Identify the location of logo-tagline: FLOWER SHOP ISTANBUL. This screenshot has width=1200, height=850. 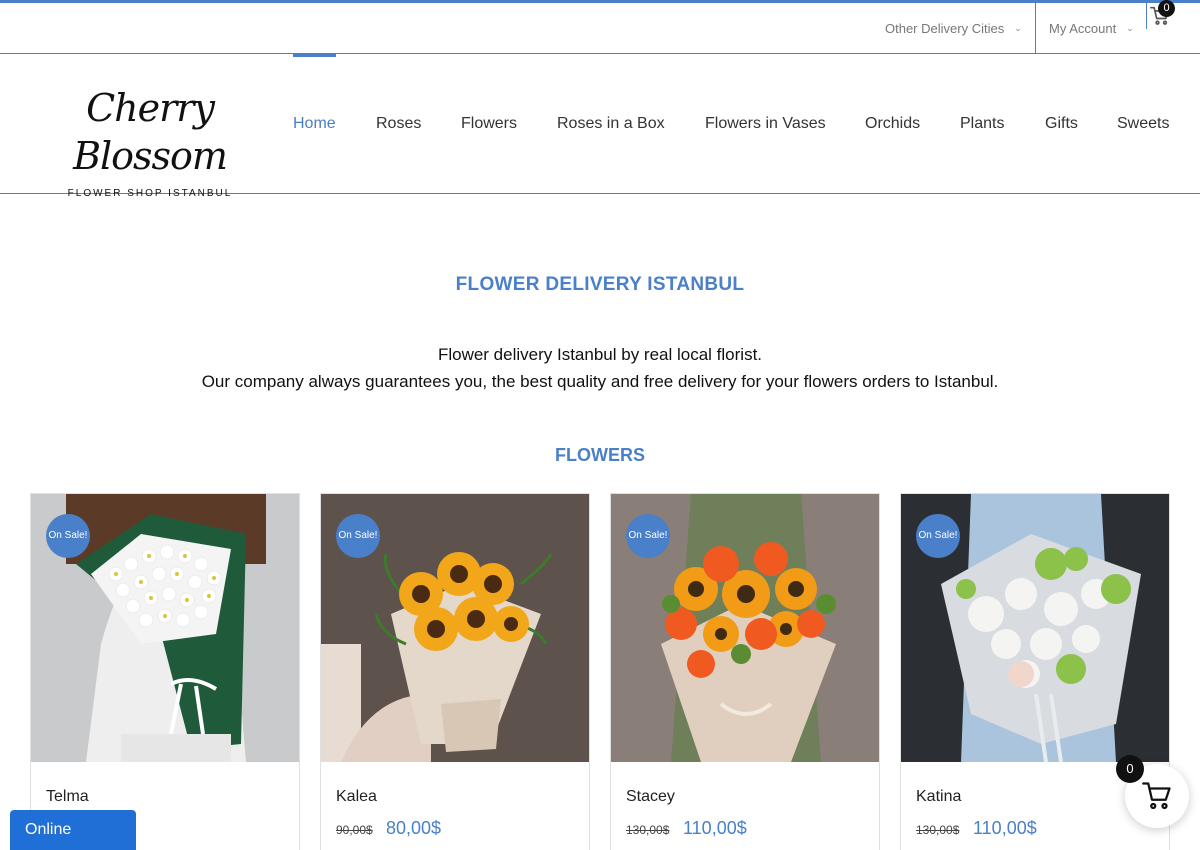
(150, 193).